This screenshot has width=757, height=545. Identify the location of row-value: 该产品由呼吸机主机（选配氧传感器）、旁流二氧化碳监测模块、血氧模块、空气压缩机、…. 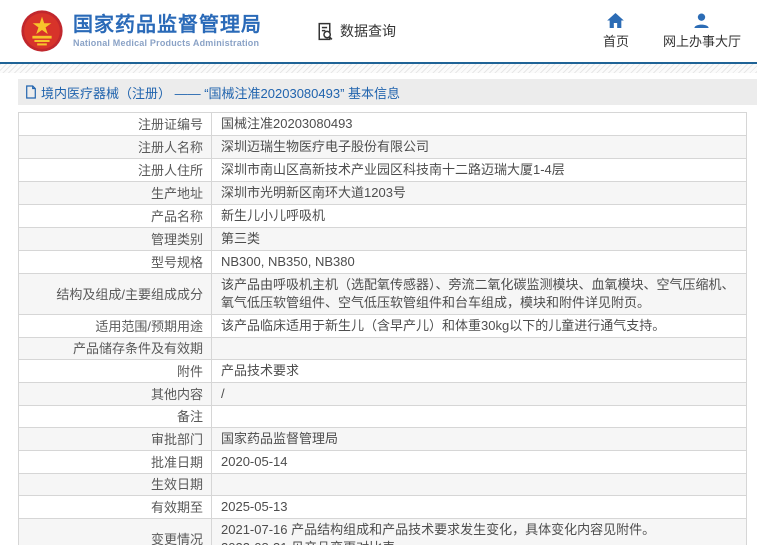
(478, 293).